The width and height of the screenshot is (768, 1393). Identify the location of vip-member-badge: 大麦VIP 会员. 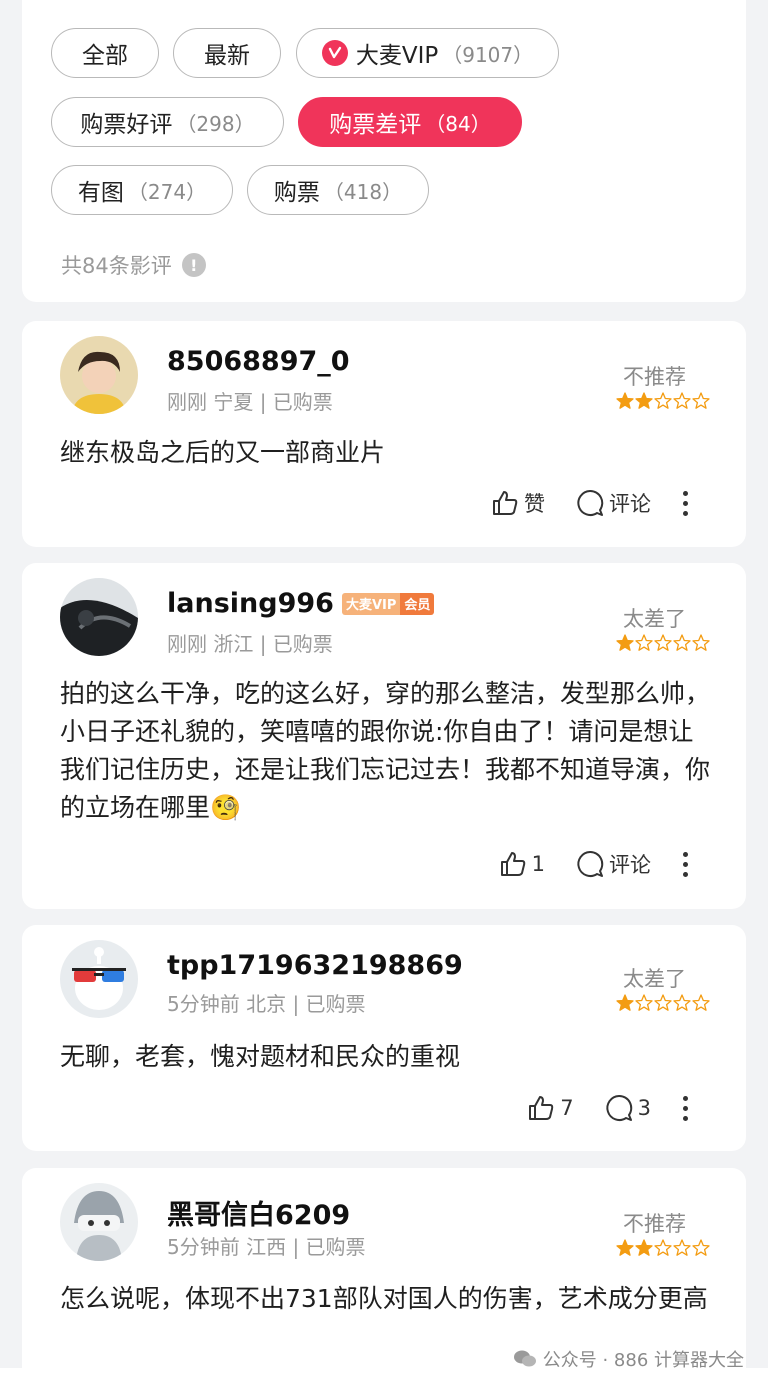
(388, 603).